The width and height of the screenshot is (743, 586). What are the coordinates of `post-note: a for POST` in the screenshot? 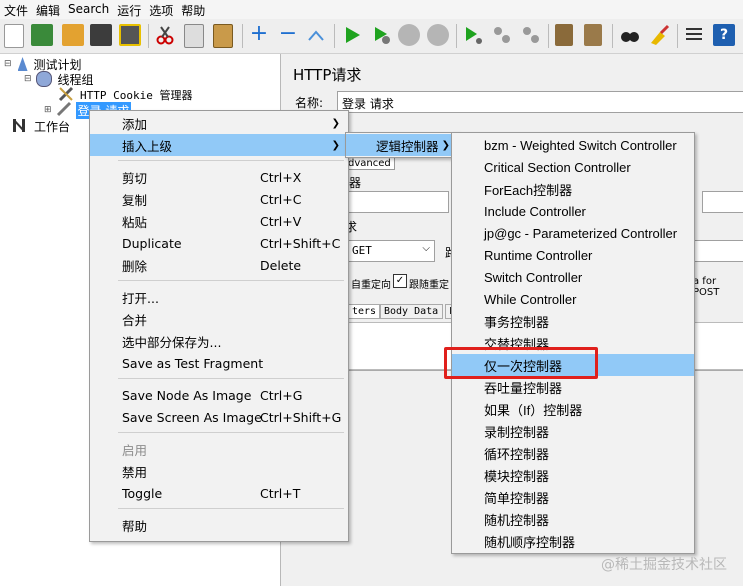 It's located at (706, 287).